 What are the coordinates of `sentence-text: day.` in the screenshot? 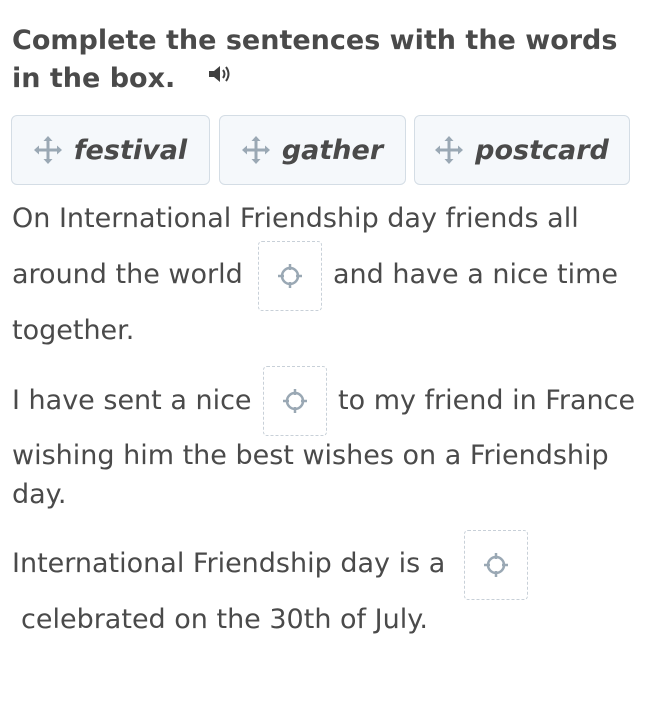 It's located at (39, 494).